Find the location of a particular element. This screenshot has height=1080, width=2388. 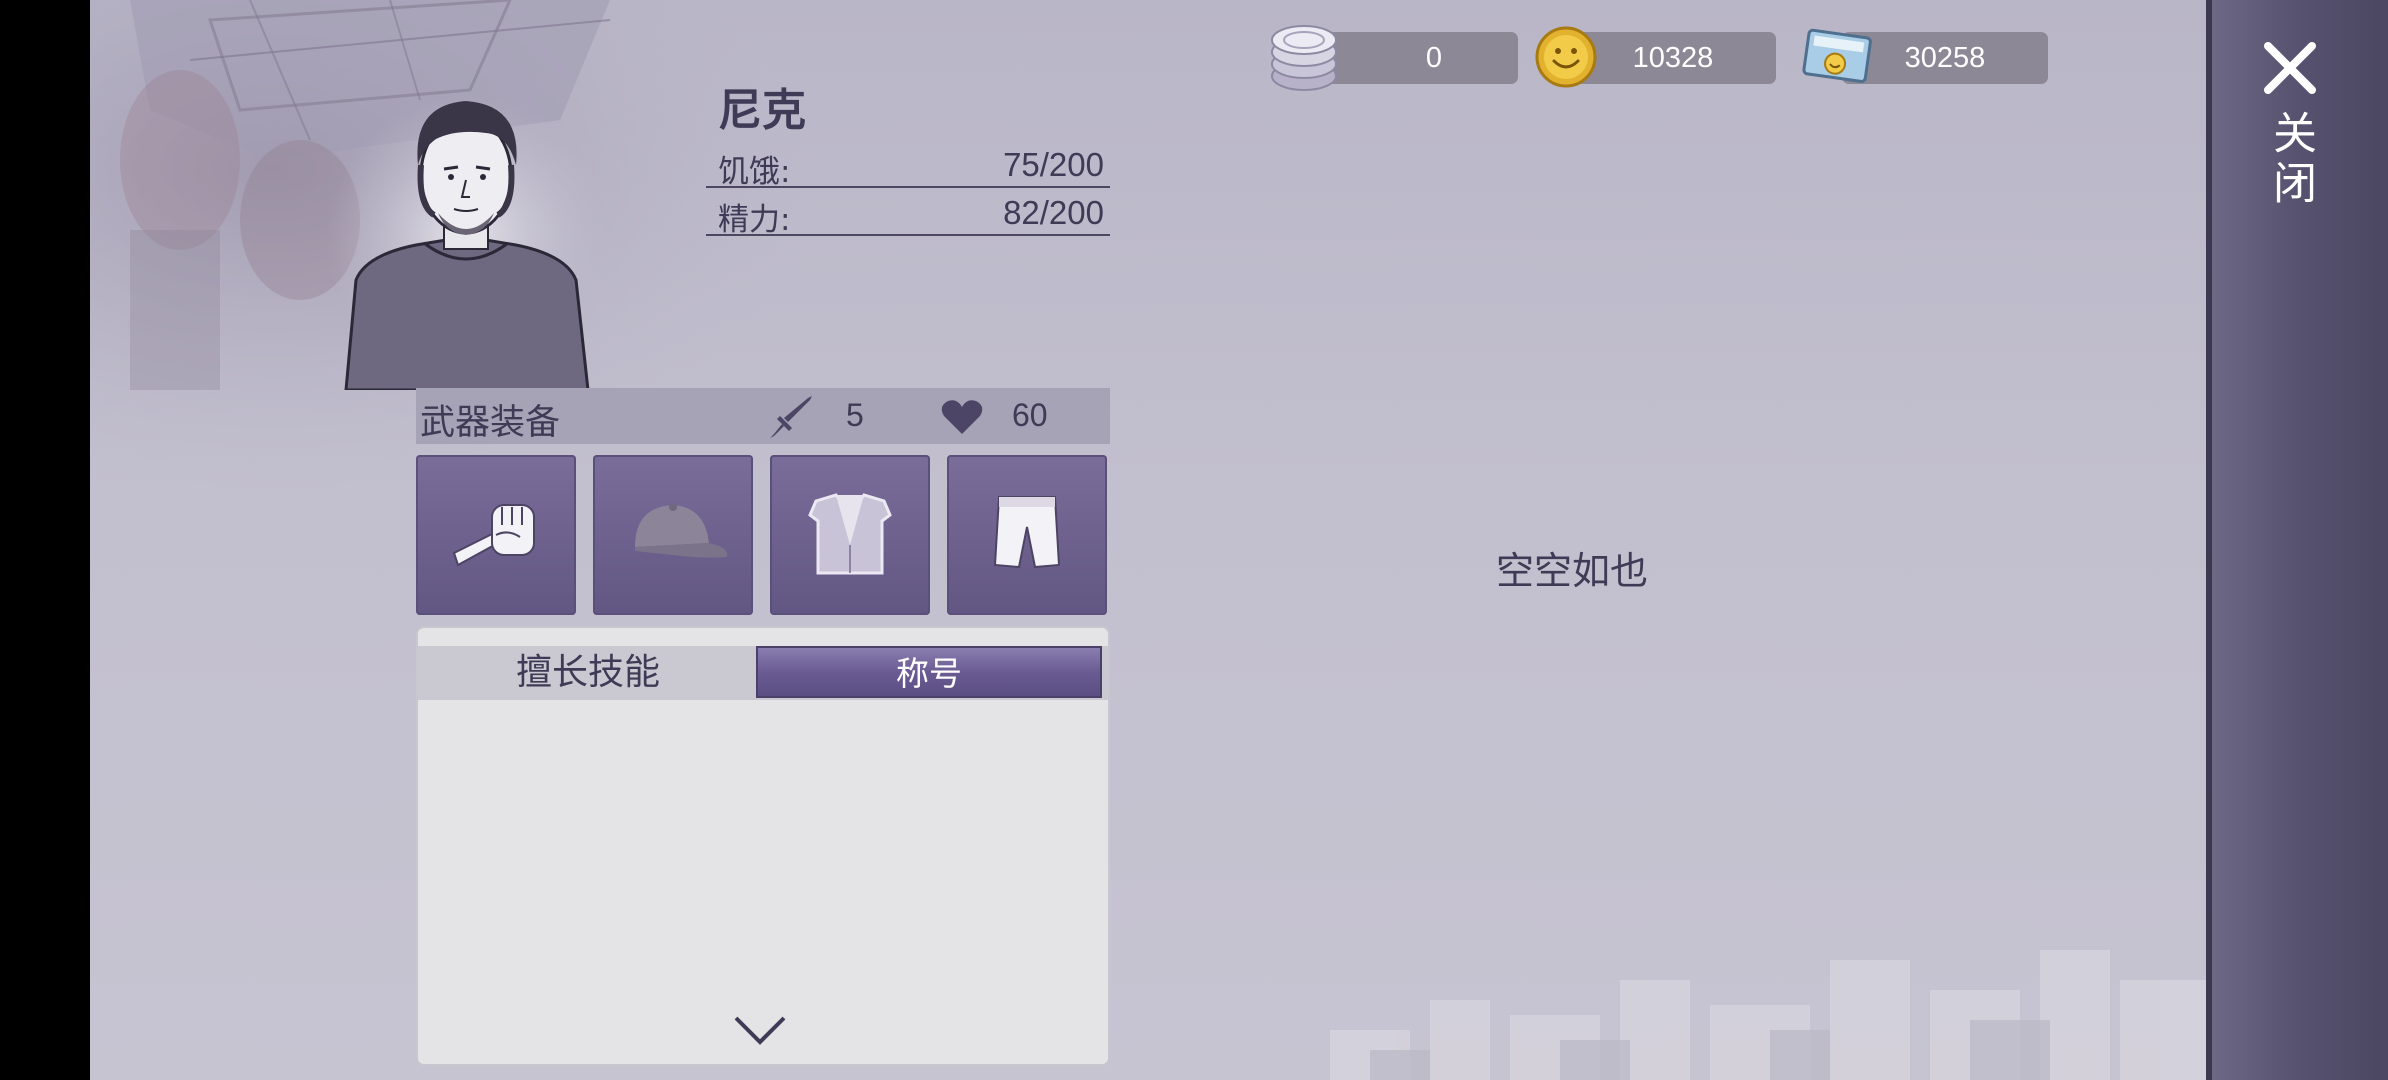

stat-hunger-label: 饥饿: is located at coordinates (754, 172).